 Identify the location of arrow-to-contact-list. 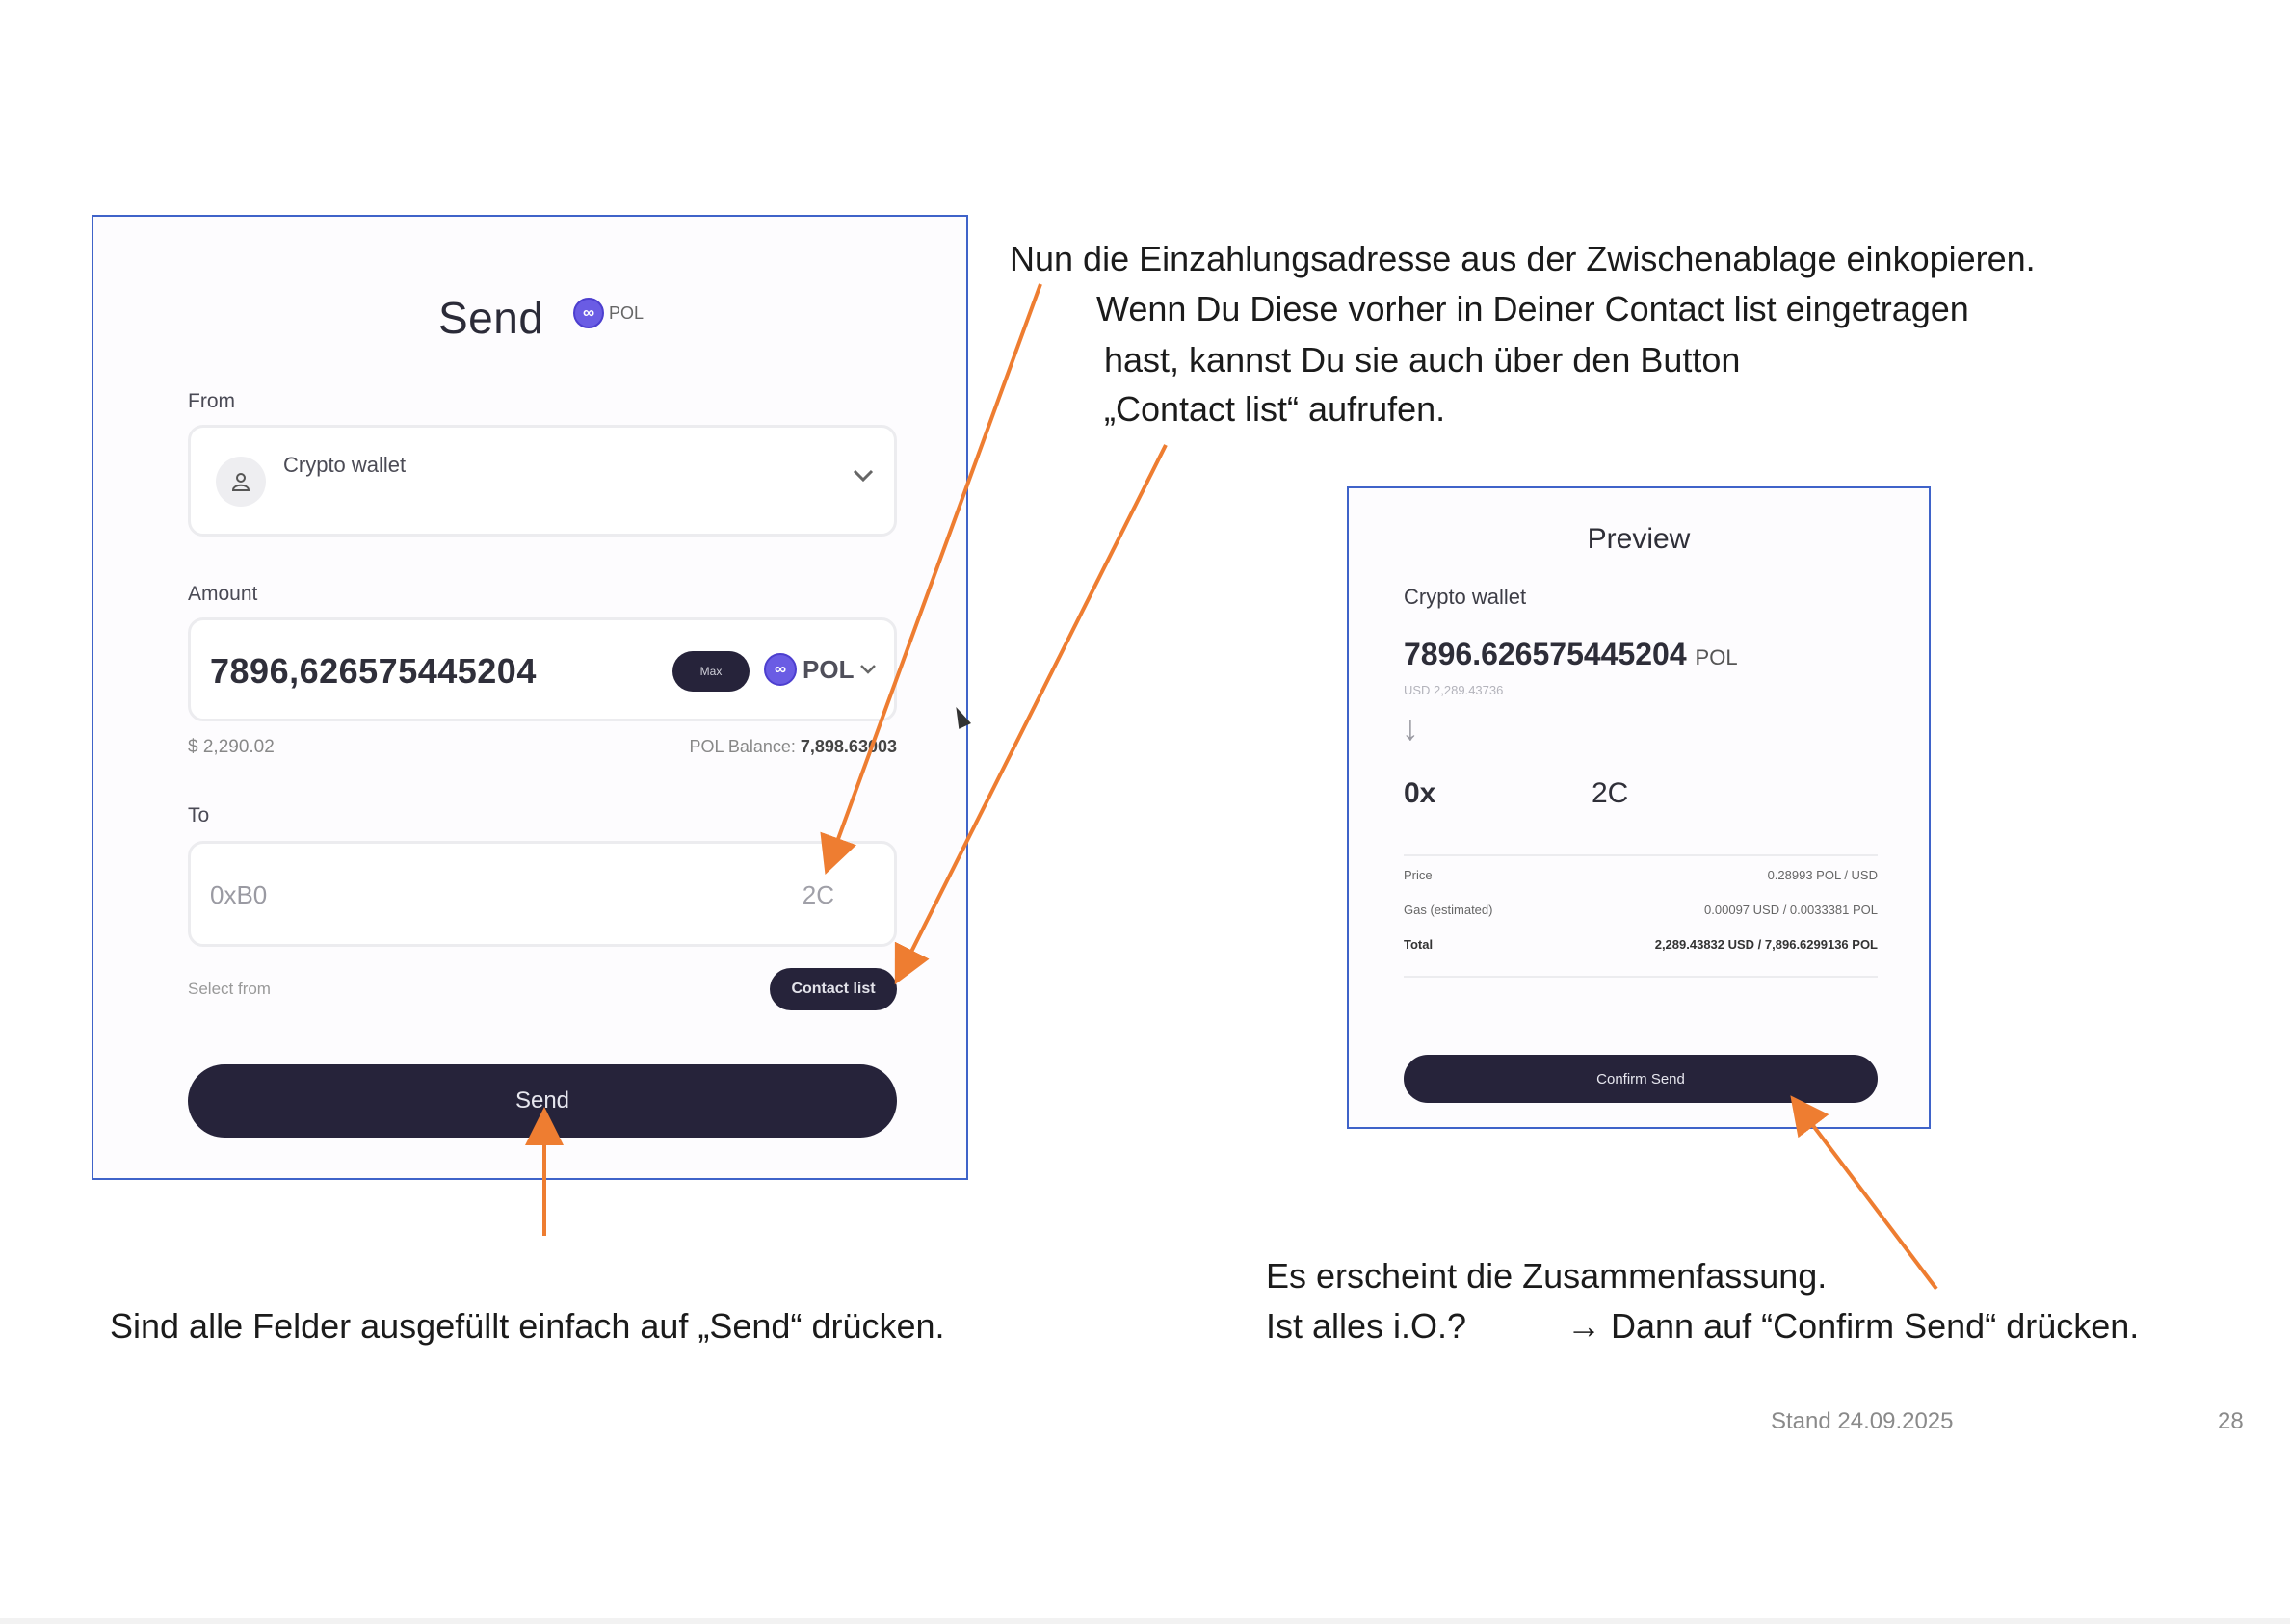
(1031, 714).